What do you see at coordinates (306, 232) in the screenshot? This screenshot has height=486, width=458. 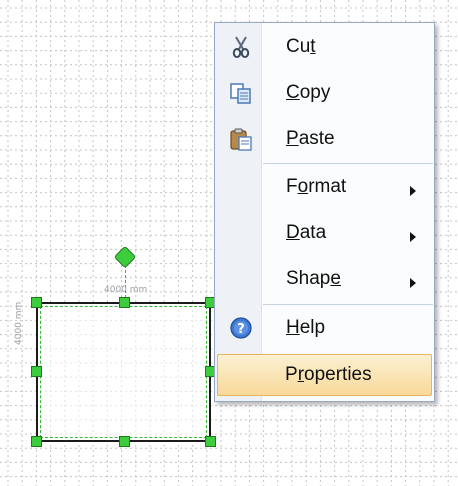 I see `menu-item-label: Data` at bounding box center [306, 232].